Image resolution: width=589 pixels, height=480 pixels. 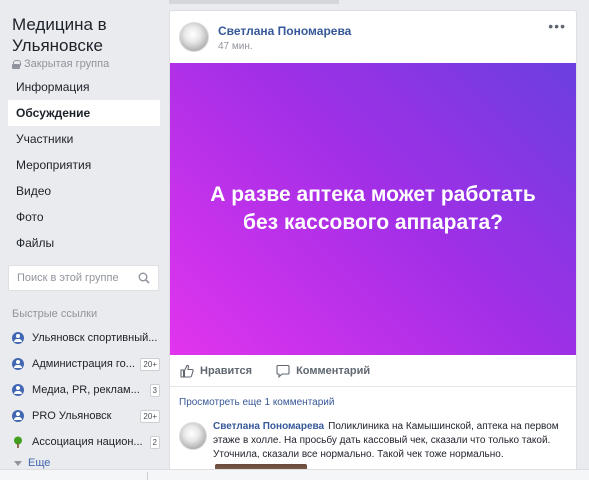 I want to click on group-search, so click(x=83, y=278).